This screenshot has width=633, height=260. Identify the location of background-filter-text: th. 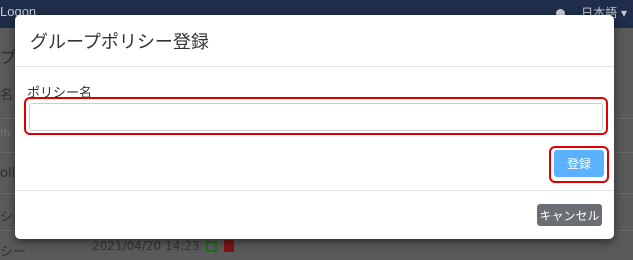
(5, 133).